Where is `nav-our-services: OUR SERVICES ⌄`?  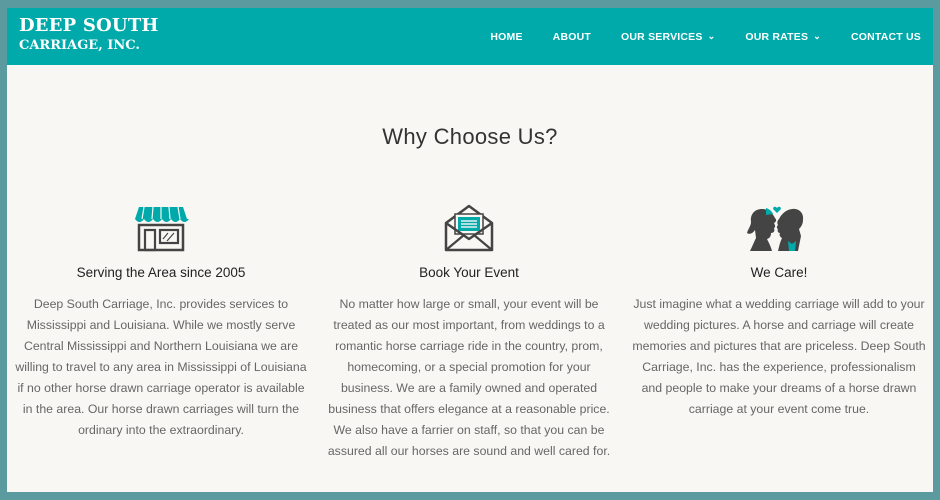 nav-our-services: OUR SERVICES ⌄ is located at coordinates (668, 37).